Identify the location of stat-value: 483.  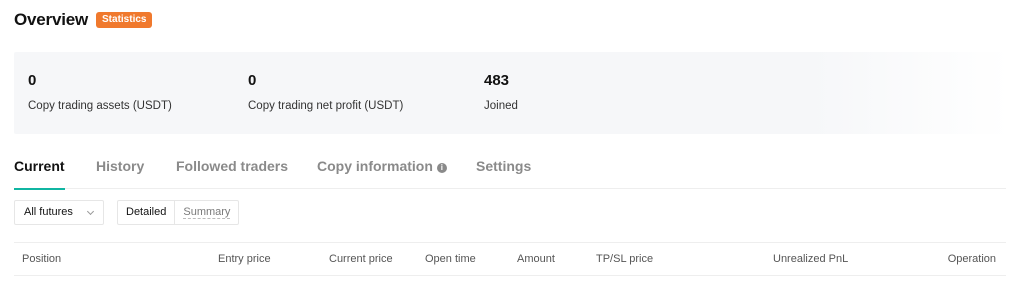
(497, 80).